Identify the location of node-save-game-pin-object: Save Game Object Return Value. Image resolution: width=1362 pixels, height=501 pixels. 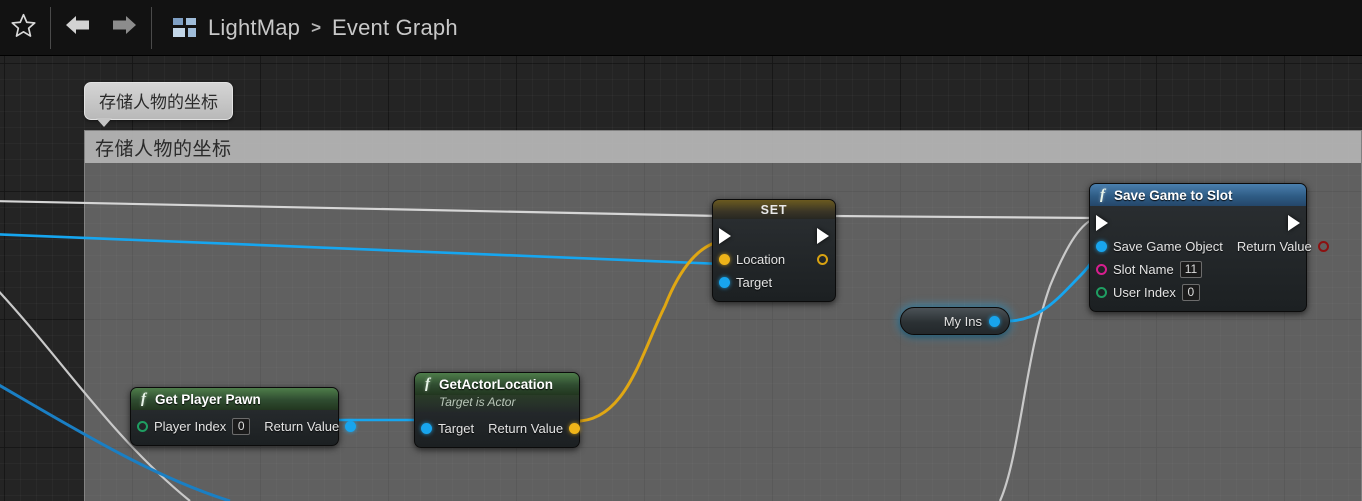
(1209, 246).